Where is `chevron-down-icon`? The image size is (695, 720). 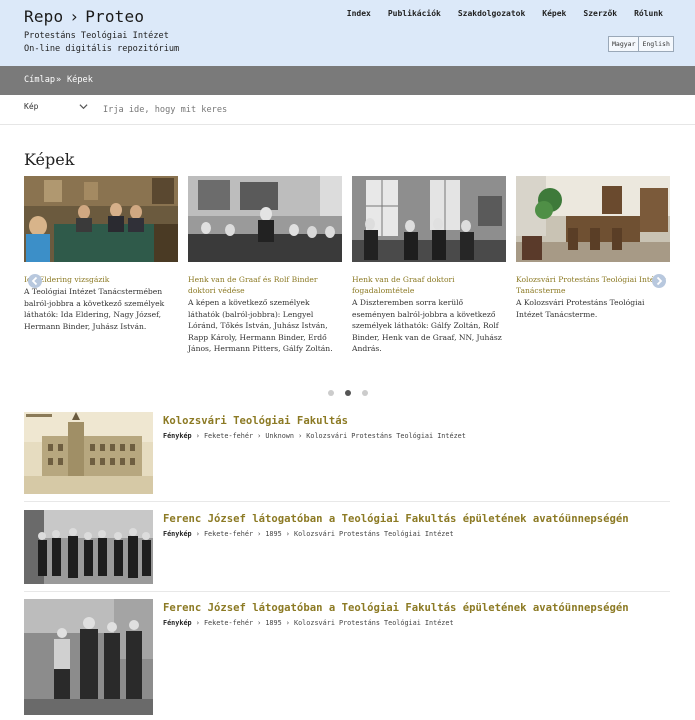
chevron-down-icon is located at coordinates (83, 107).